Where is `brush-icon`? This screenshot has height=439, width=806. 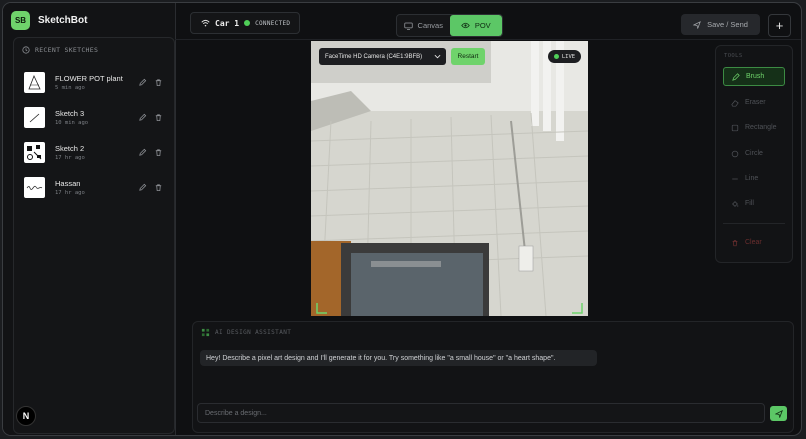
brush-icon is located at coordinates (736, 76).